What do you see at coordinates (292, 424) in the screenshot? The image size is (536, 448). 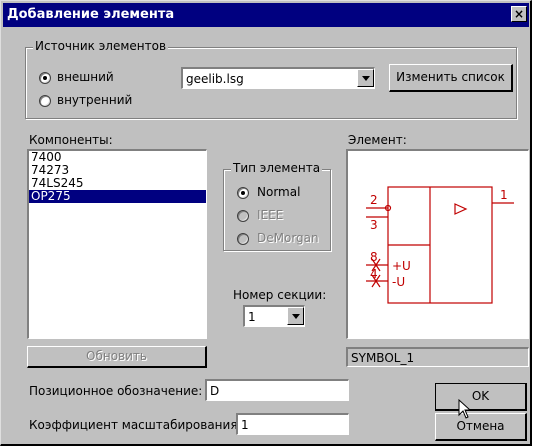 I see `scale-input: 1` at bounding box center [292, 424].